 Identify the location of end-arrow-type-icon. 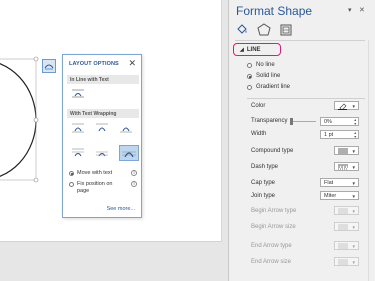
(343, 245).